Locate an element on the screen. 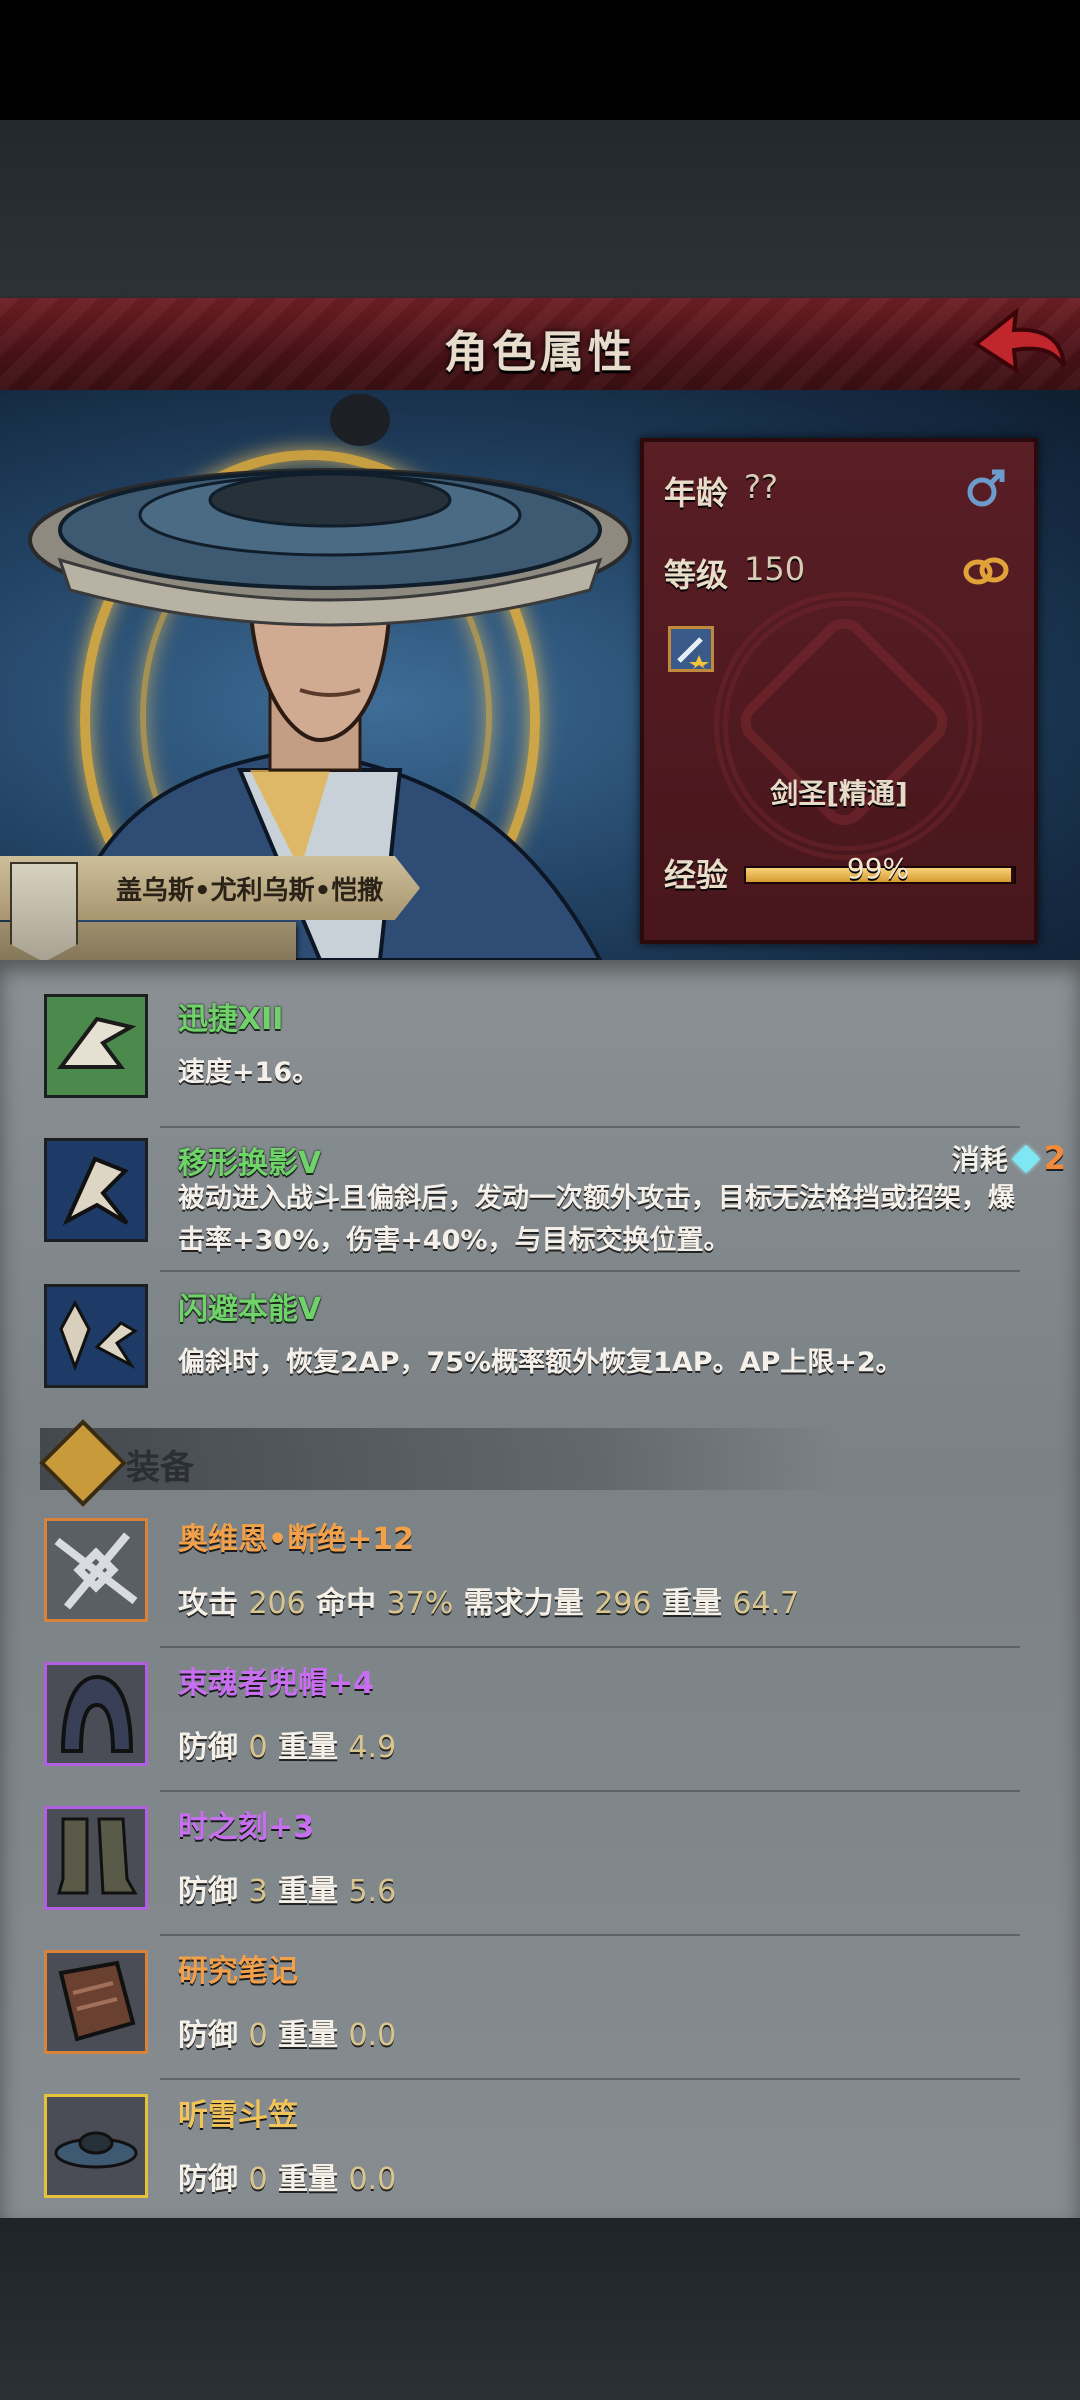  skill-name: 闪避本能V is located at coordinates (250, 1309).